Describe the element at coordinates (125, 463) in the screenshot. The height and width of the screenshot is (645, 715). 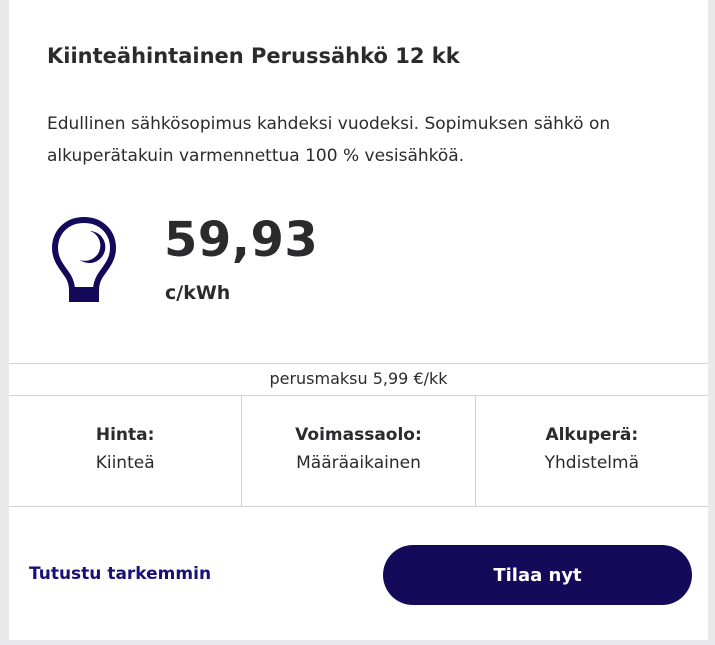
I see `detail-value: Kiinteä` at that location.